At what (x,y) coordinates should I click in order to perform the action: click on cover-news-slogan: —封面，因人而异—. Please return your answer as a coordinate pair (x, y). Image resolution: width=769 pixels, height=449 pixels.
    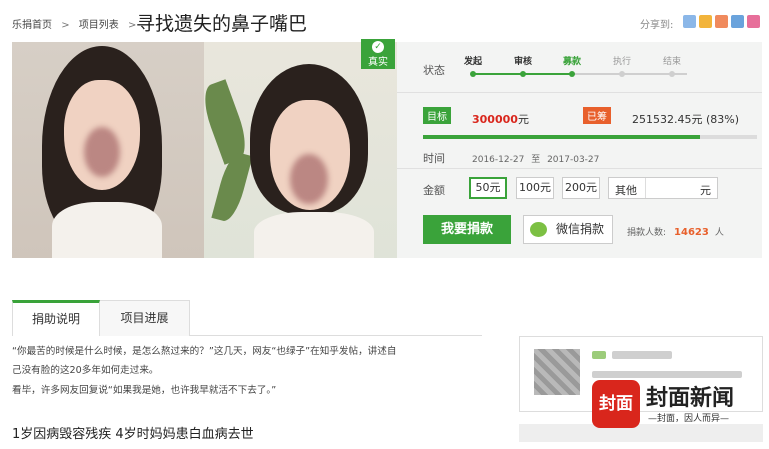
    Looking at the image, I should click on (689, 419).